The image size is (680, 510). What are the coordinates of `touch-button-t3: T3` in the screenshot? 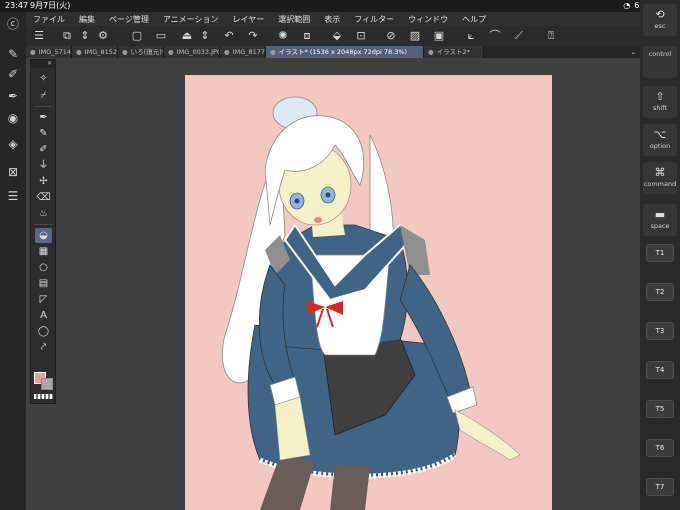 It's located at (660, 331).